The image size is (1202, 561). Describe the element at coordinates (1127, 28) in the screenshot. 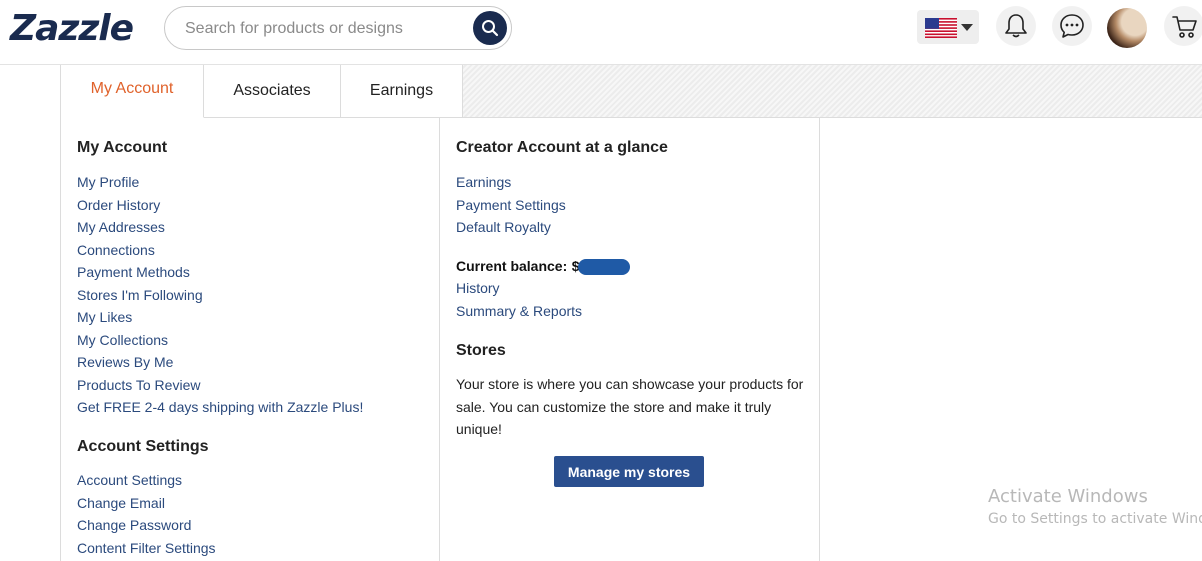

I see `avatar` at that location.